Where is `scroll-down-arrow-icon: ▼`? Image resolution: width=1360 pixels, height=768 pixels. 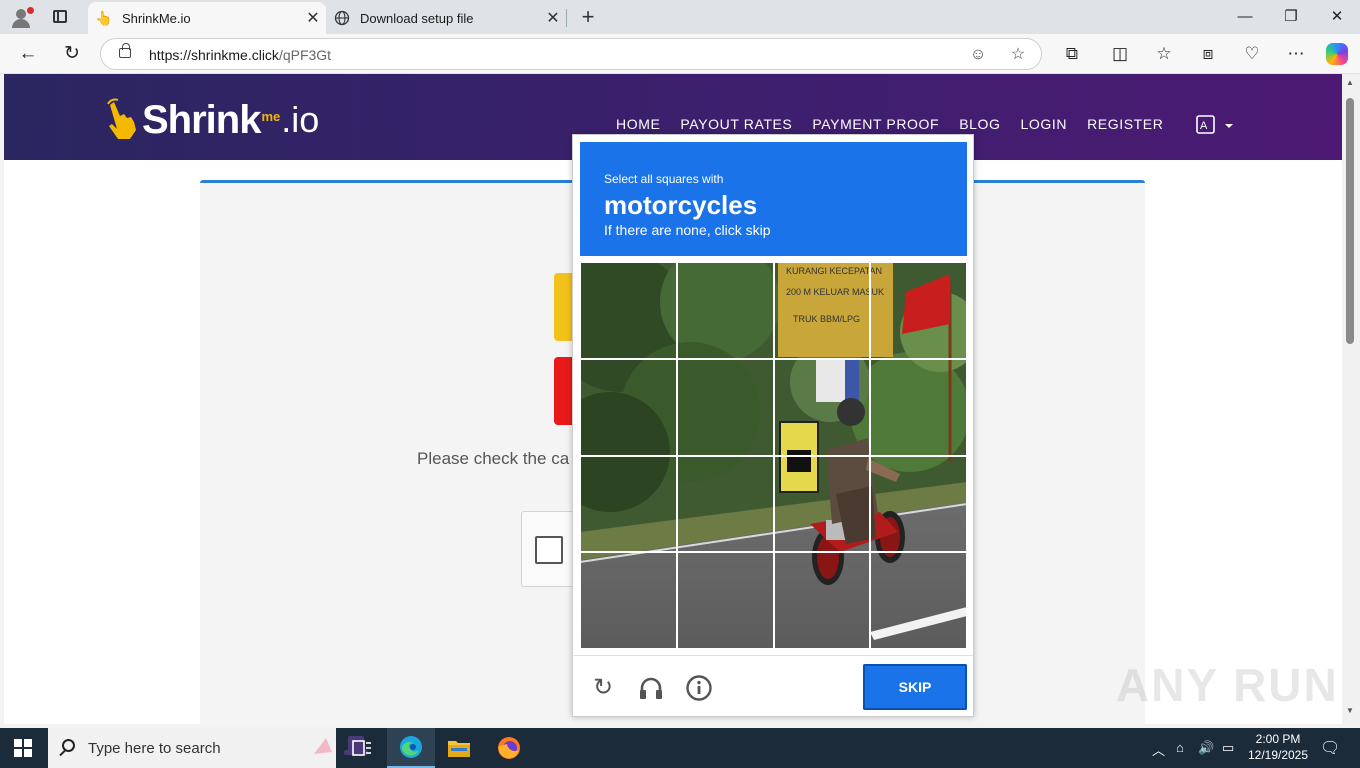
scroll-down-arrow-icon: ▼ is located at coordinates (1350, 710).